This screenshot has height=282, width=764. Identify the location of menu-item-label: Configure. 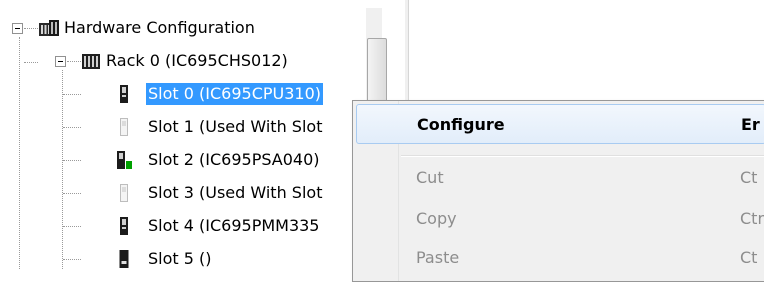
(461, 124).